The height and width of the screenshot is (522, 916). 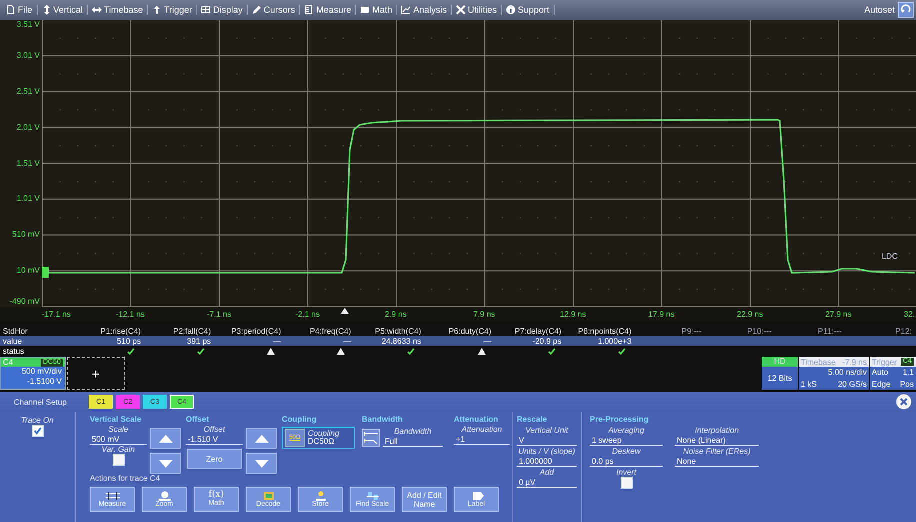 I want to click on menu-item: Support, so click(x=528, y=10).